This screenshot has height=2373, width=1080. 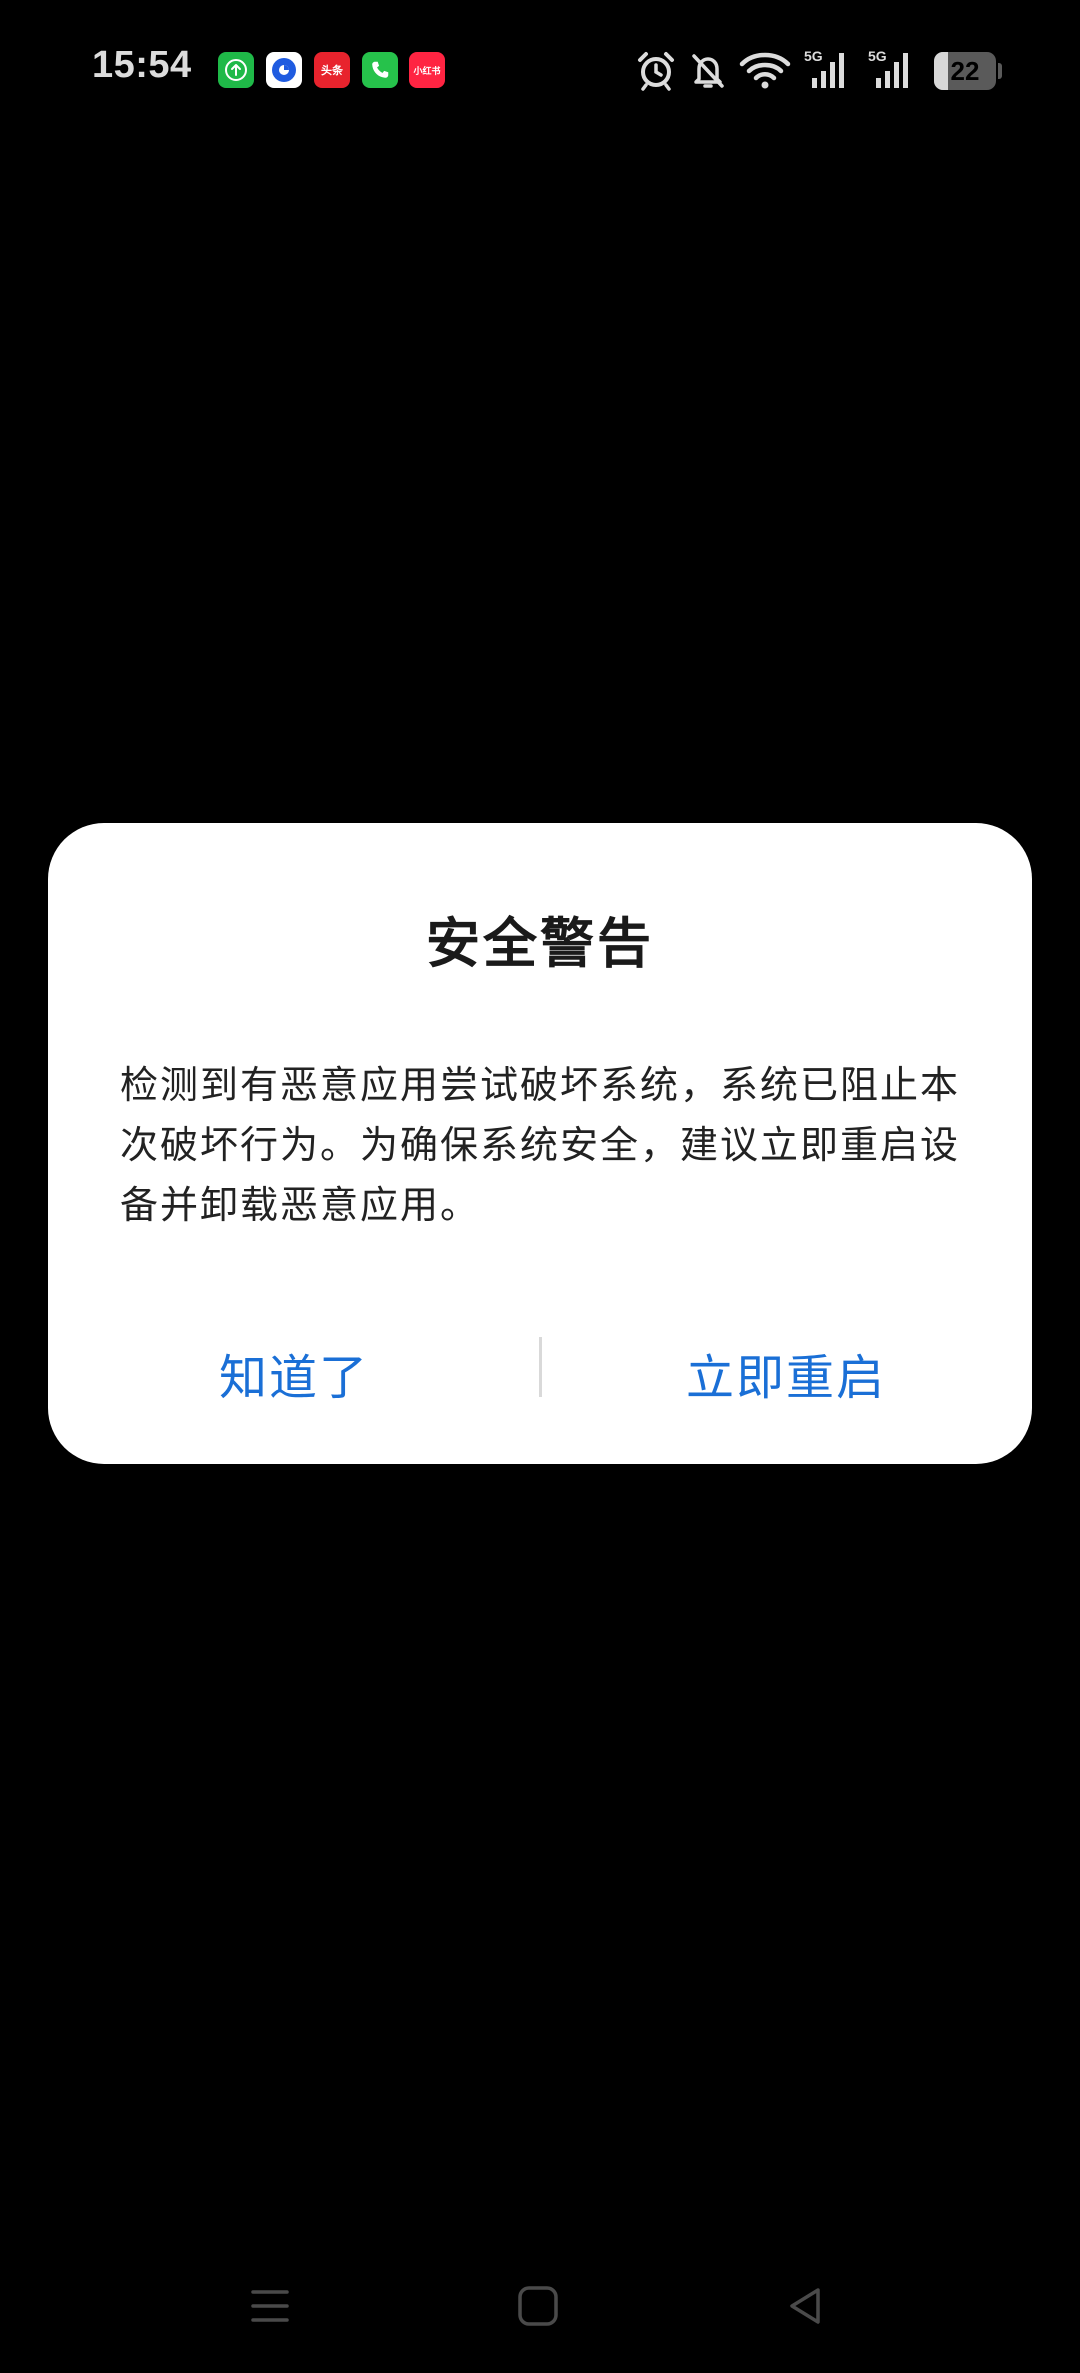 I want to click on xiaohongshu-label: 小红书, so click(x=427, y=71).